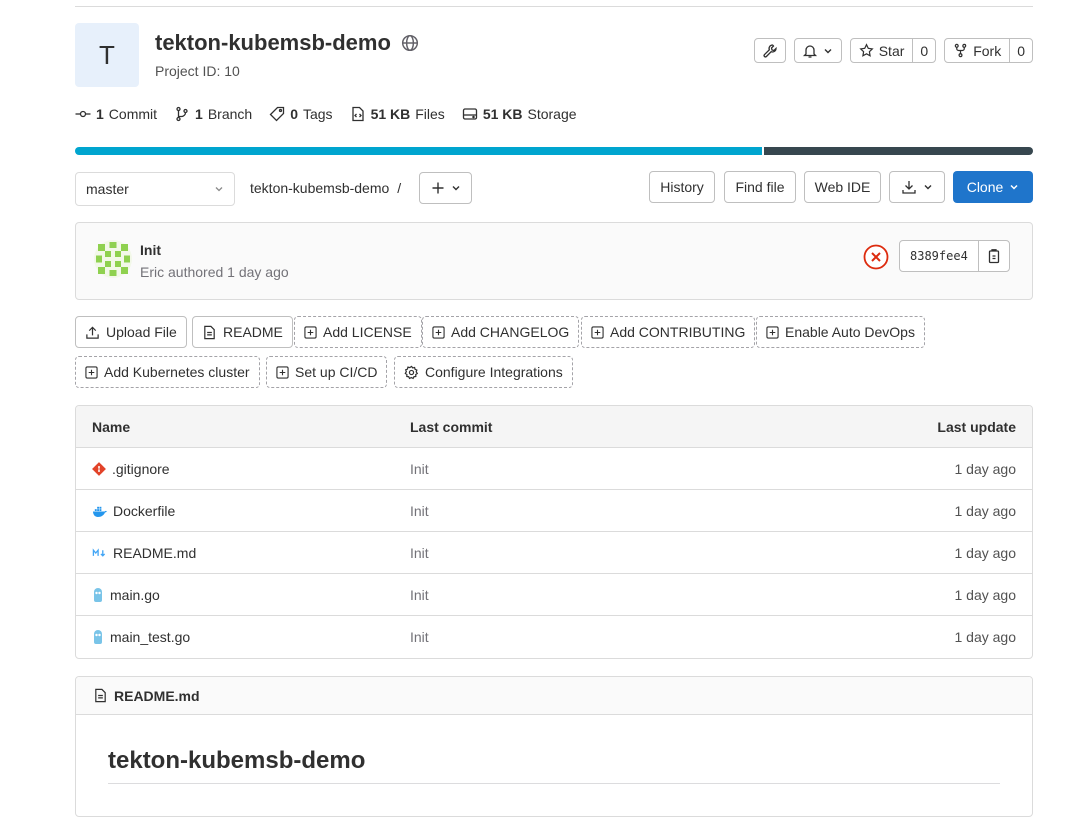  What do you see at coordinates (397, 114) in the screenshot?
I see `stat-files: 51 KB Files` at bounding box center [397, 114].